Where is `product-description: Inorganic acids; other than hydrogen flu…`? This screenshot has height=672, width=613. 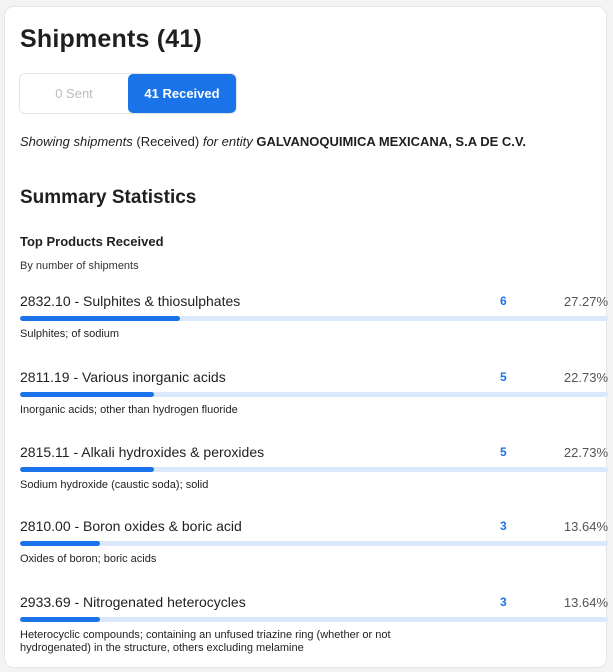 product-description: Inorganic acids; other than hydrogen flu… is located at coordinates (129, 410).